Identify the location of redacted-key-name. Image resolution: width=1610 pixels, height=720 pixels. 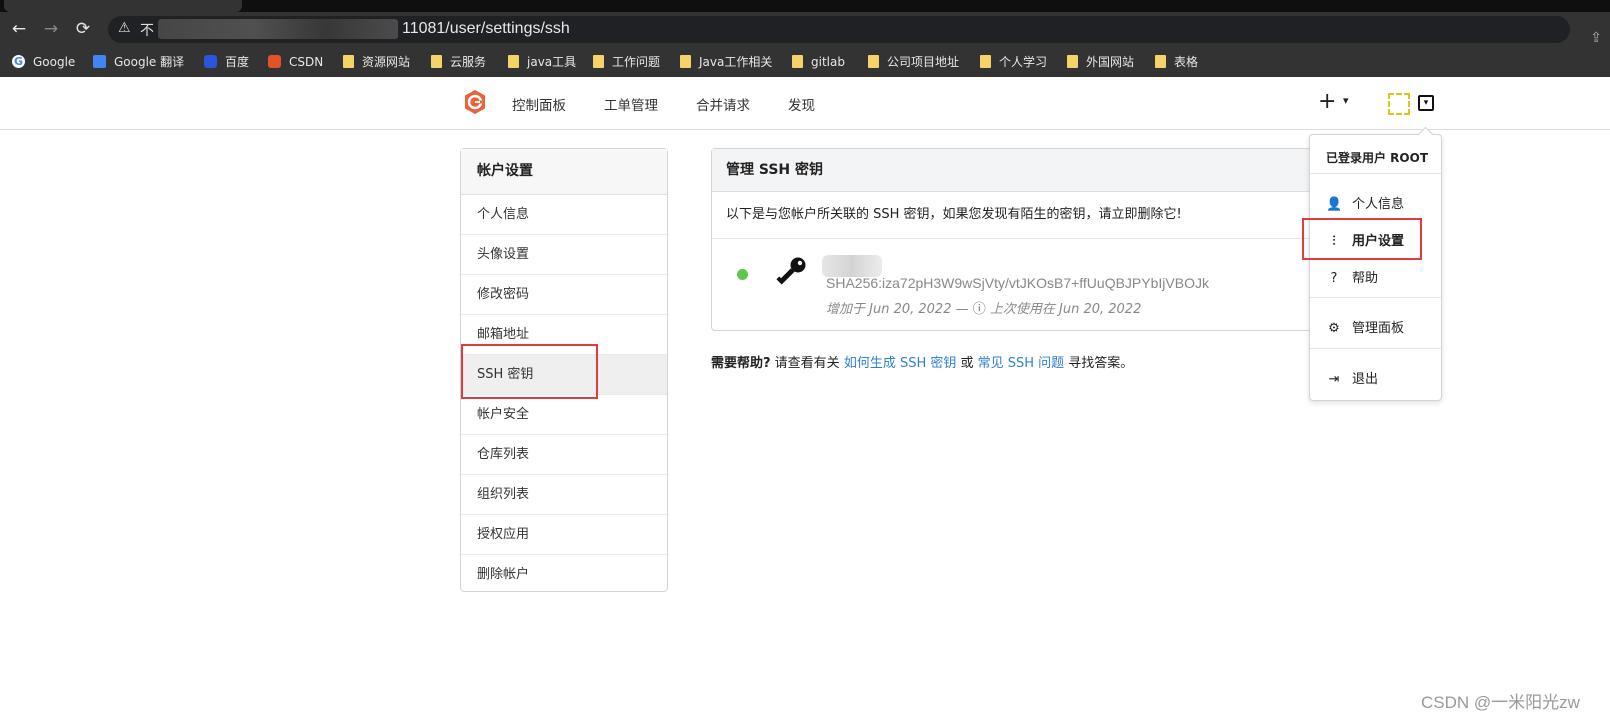
(852, 266).